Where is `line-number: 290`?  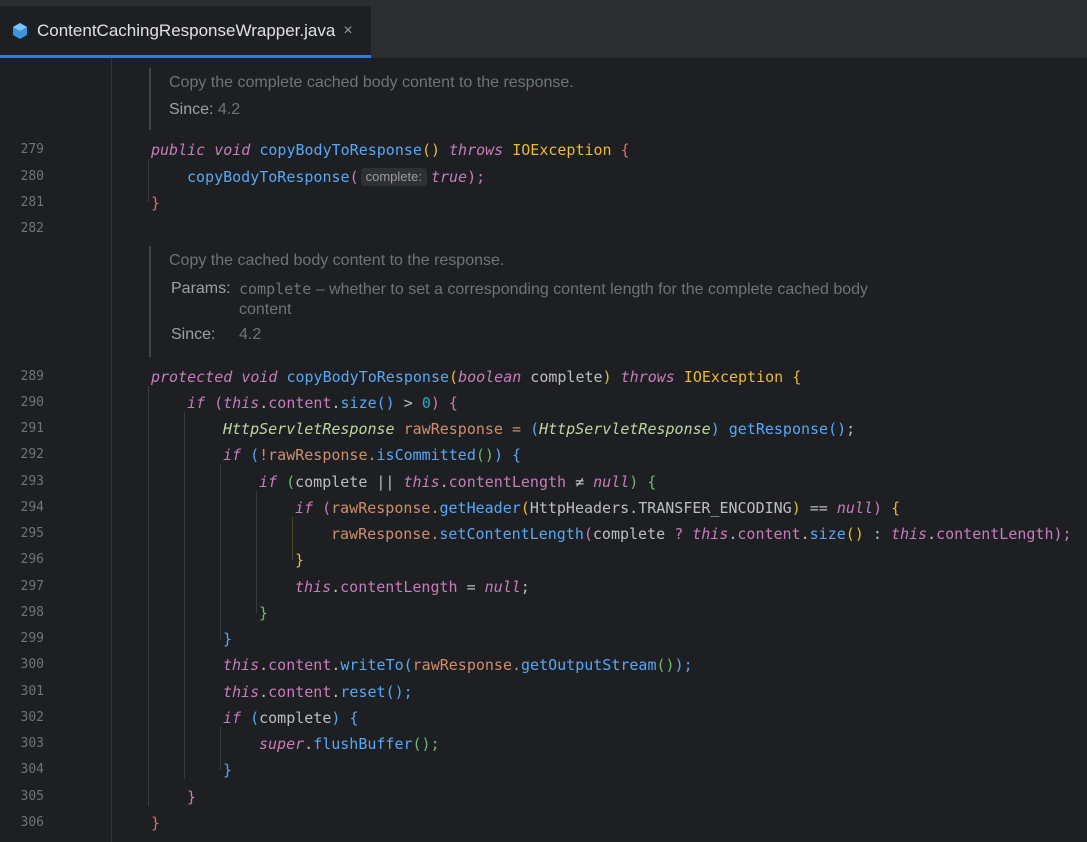 line-number: 290 is located at coordinates (32, 402).